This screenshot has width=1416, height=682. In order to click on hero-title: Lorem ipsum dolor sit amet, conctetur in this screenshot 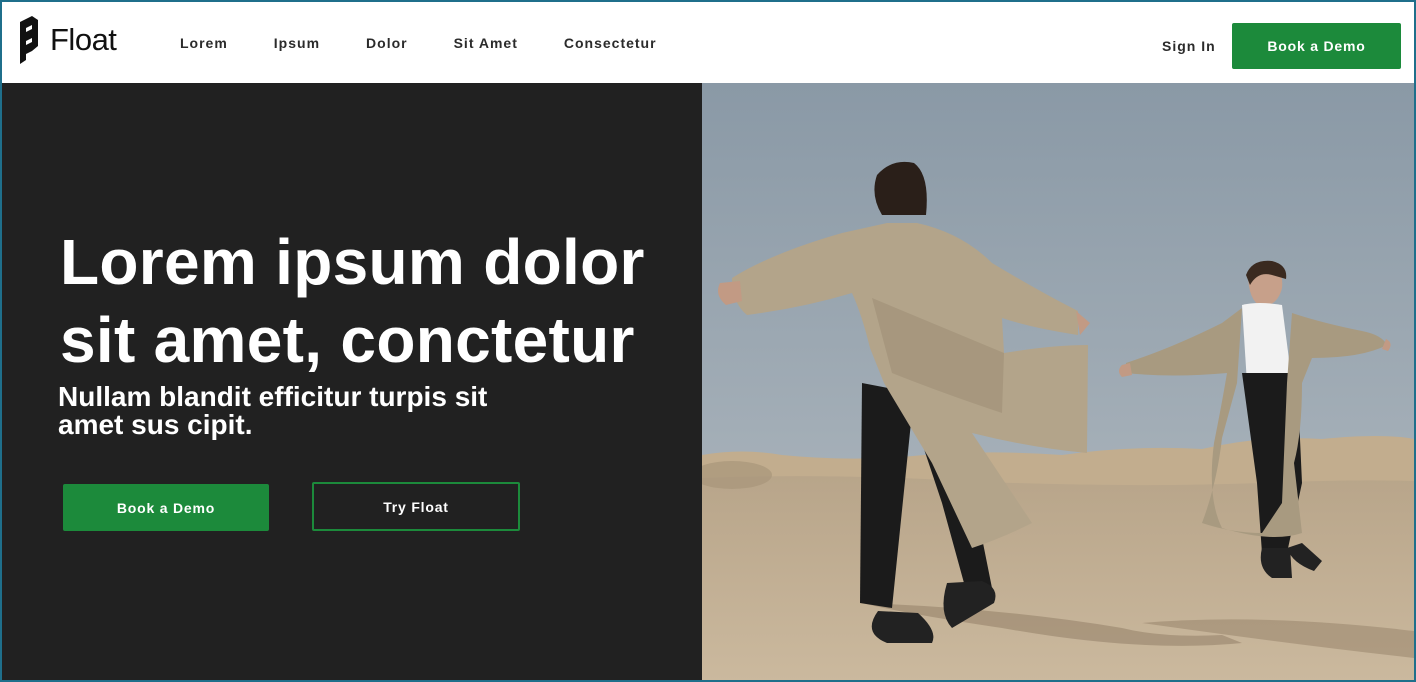, I will do `click(352, 301)`.